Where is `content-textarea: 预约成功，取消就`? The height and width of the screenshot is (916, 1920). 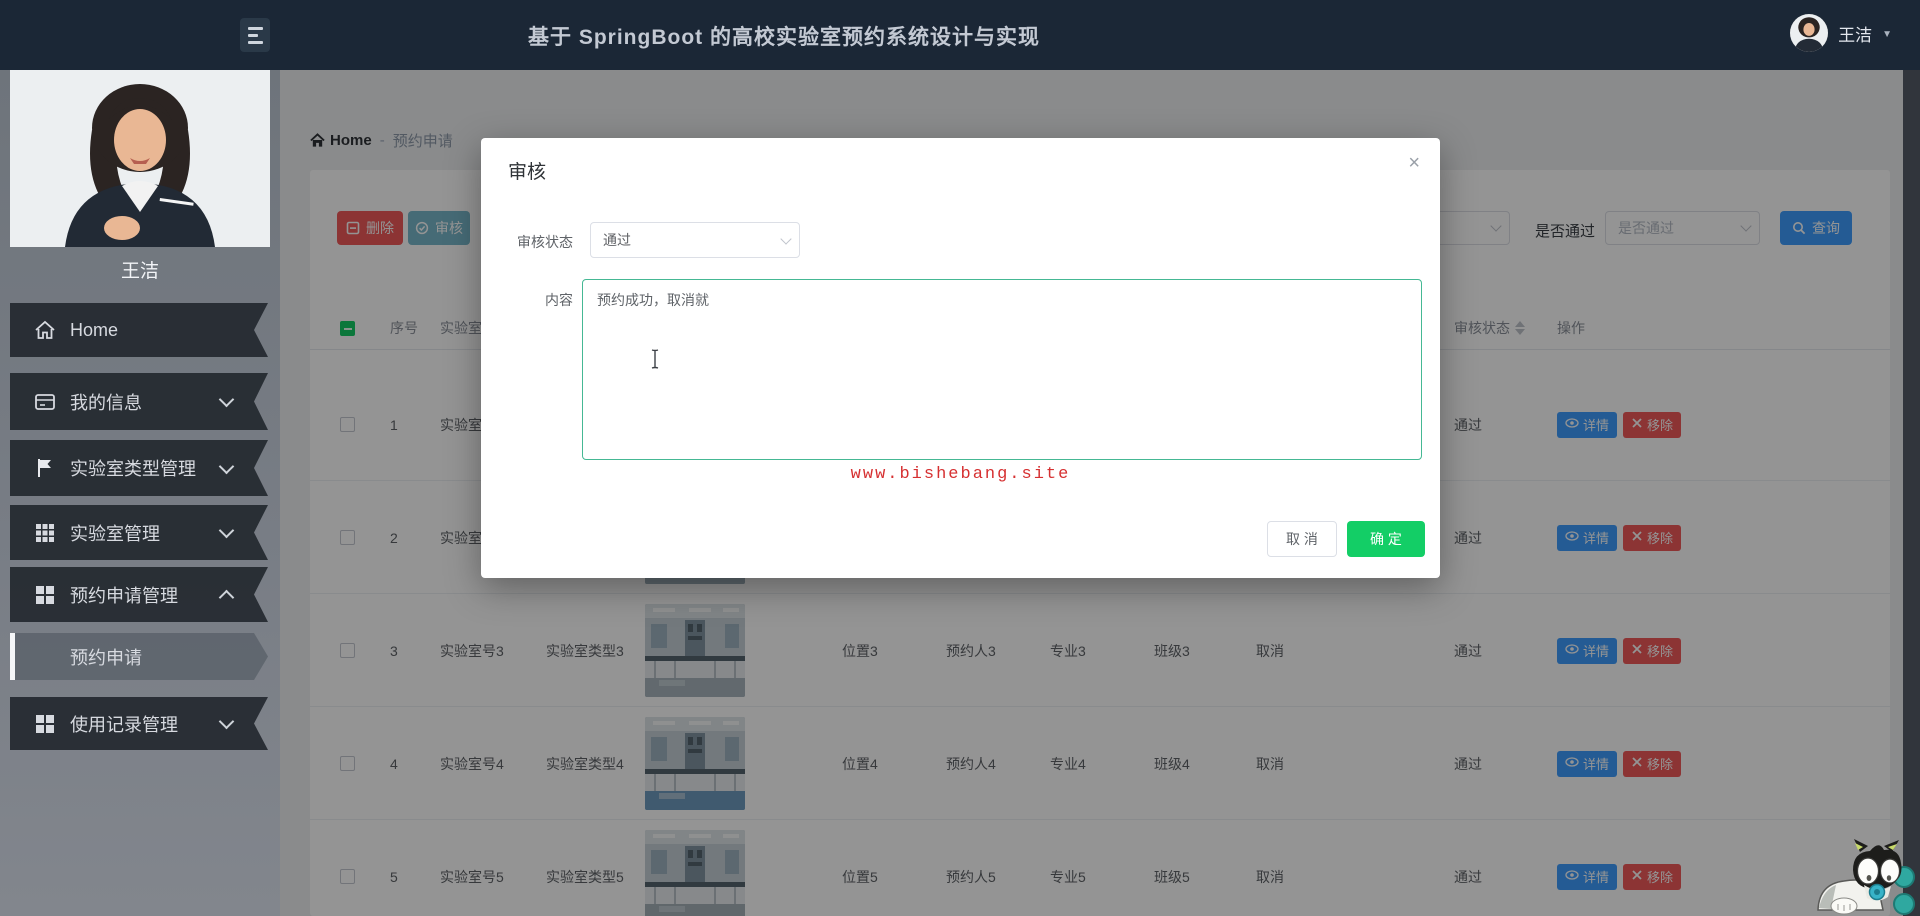 content-textarea: 预约成功，取消就 is located at coordinates (1002, 369).